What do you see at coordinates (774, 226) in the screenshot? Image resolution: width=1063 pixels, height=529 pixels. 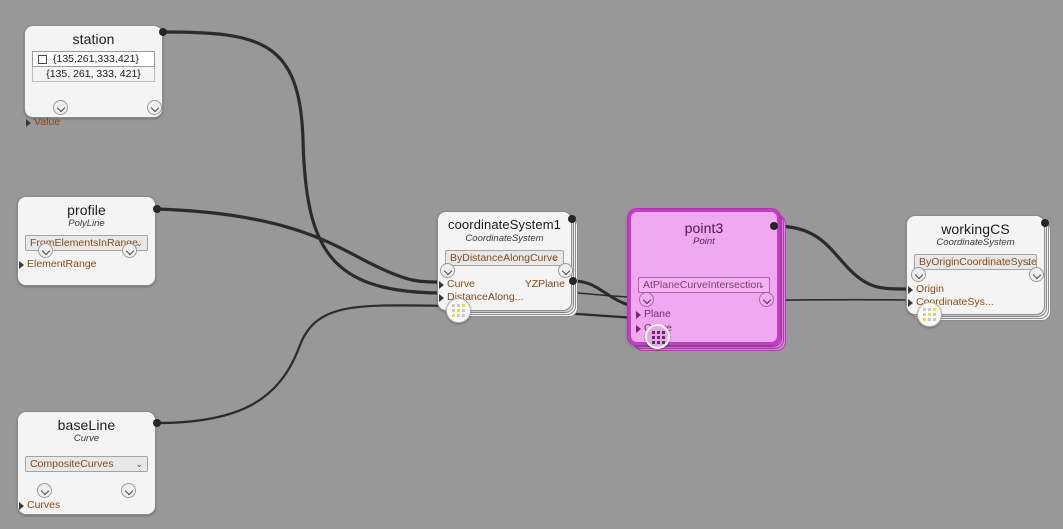 I see `port-out-point3` at bounding box center [774, 226].